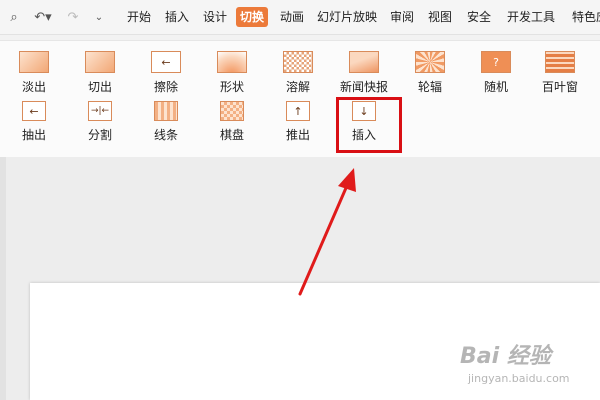  Describe the element at coordinates (231, 87) in the screenshot. I see `effect-label: 形状` at that location.